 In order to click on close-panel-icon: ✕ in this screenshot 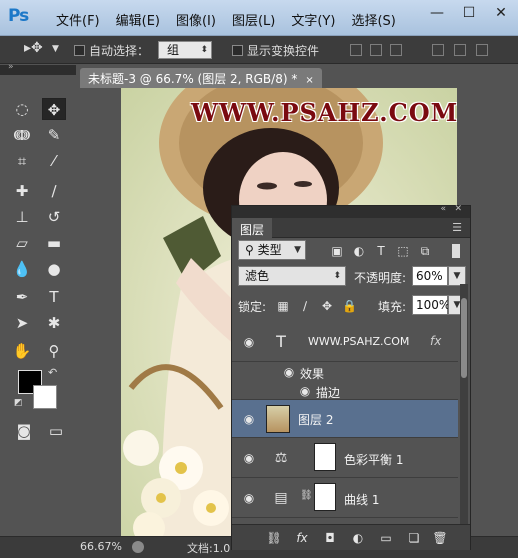, I will do `click(458, 209)`.